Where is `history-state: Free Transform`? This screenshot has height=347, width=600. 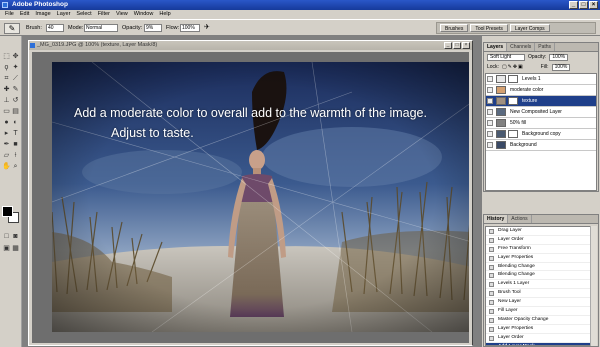
history-state: Free Transform is located at coordinates (538, 249).